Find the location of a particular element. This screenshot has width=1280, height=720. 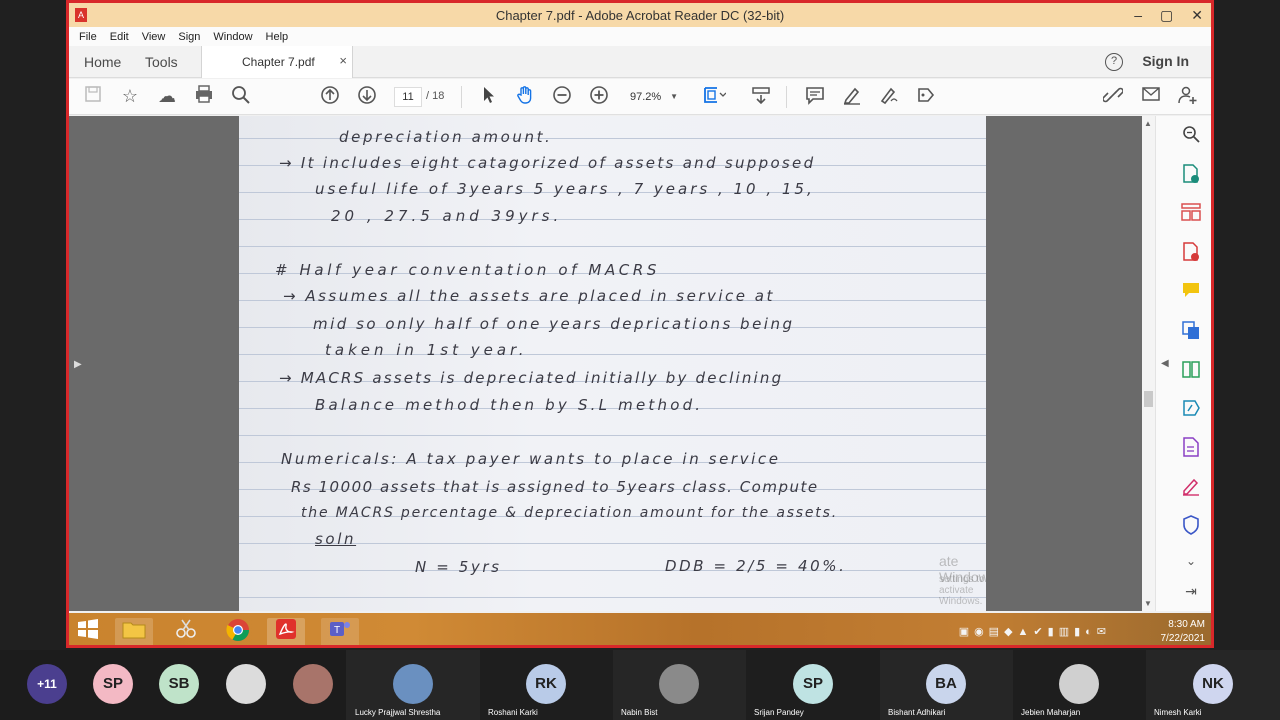

handwritten-line: taken in 1st year. is located at coordinates (426, 350).